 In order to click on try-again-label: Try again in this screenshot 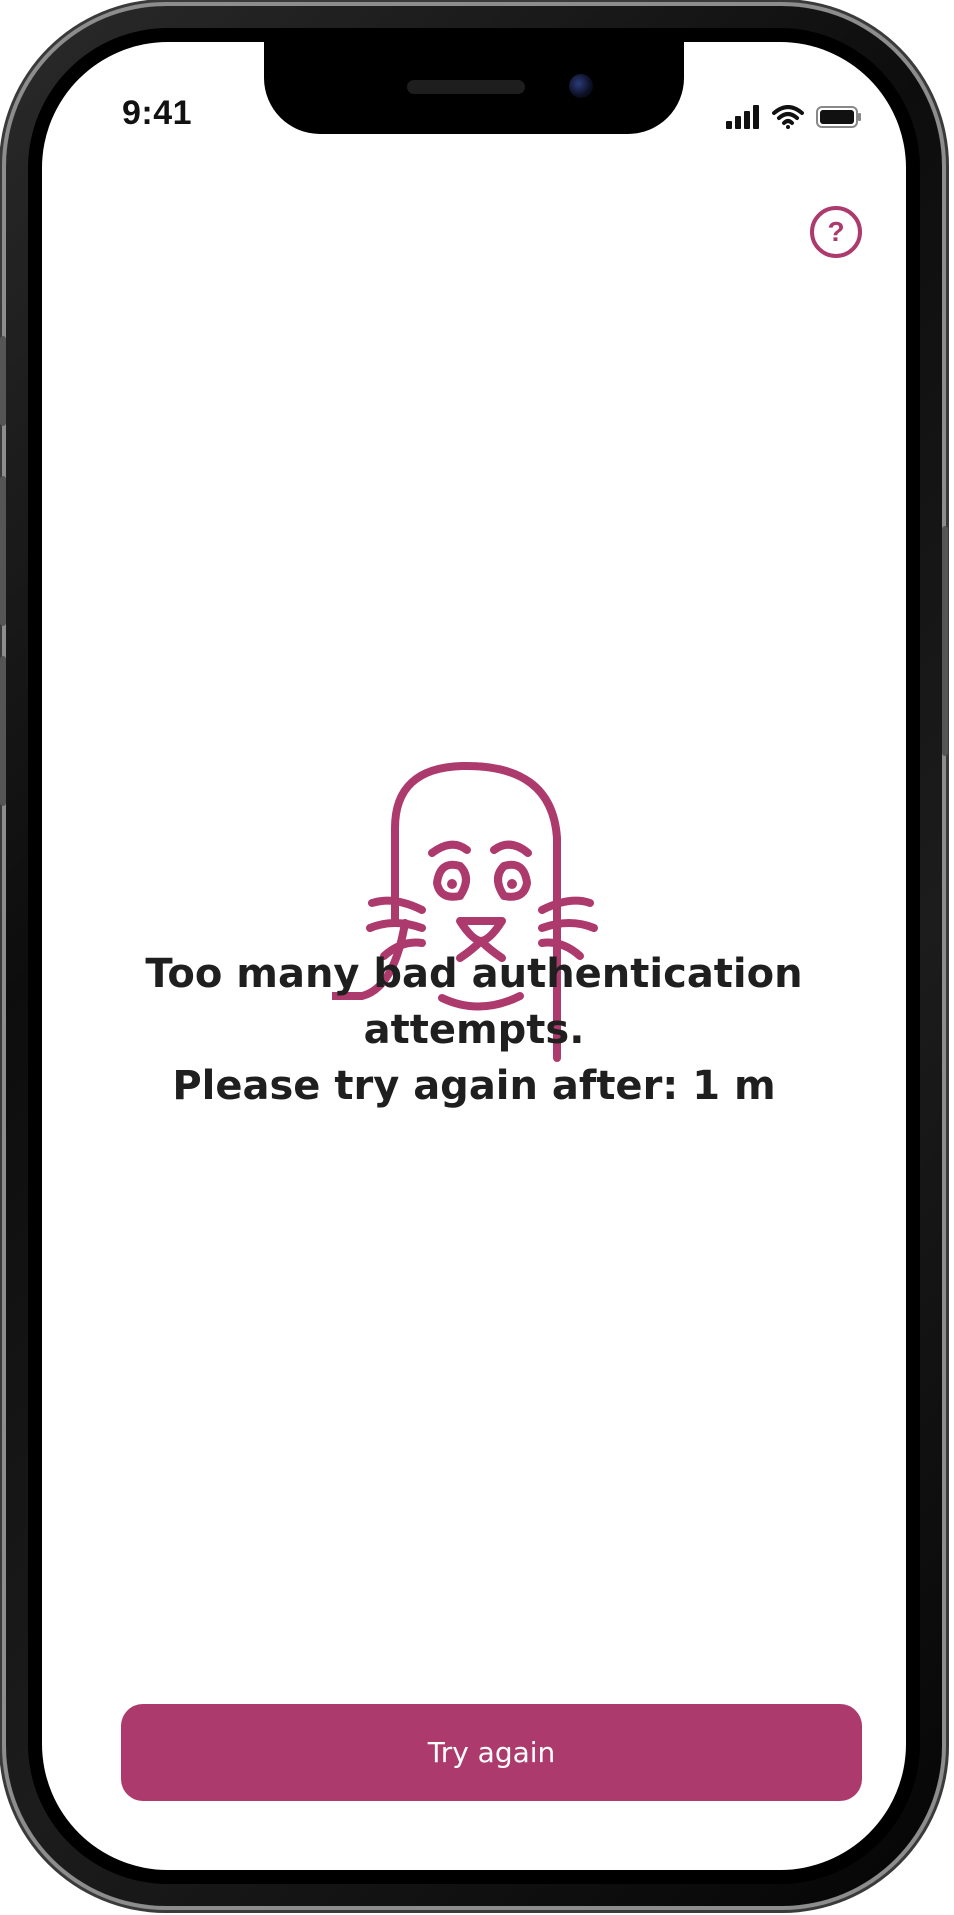, I will do `click(491, 1752)`.